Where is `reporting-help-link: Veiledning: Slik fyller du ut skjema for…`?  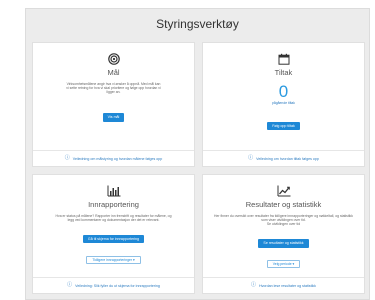
reporting-help-link: Veiledning: Slik fyller du ut skjema for… is located at coordinates (117, 286).